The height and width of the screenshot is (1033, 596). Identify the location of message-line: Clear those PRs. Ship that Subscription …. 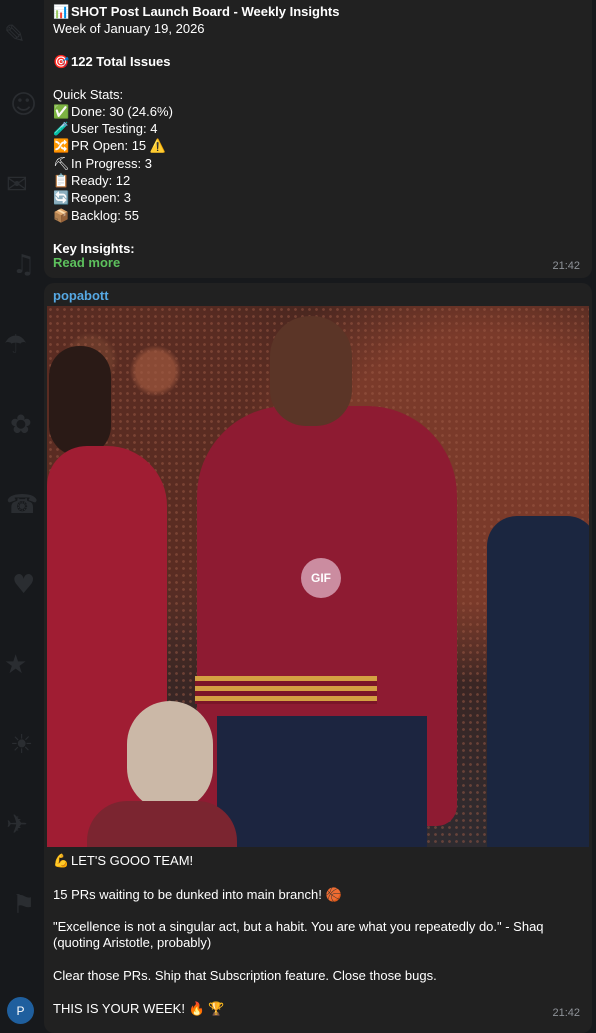
(317, 976).